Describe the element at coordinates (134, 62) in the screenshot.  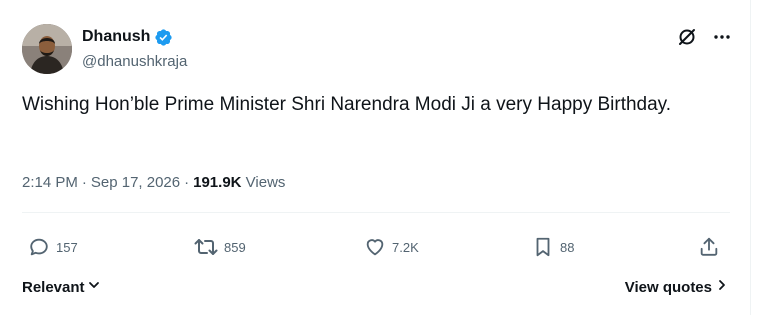
I see `author-handle: @dhanushkraja` at that location.